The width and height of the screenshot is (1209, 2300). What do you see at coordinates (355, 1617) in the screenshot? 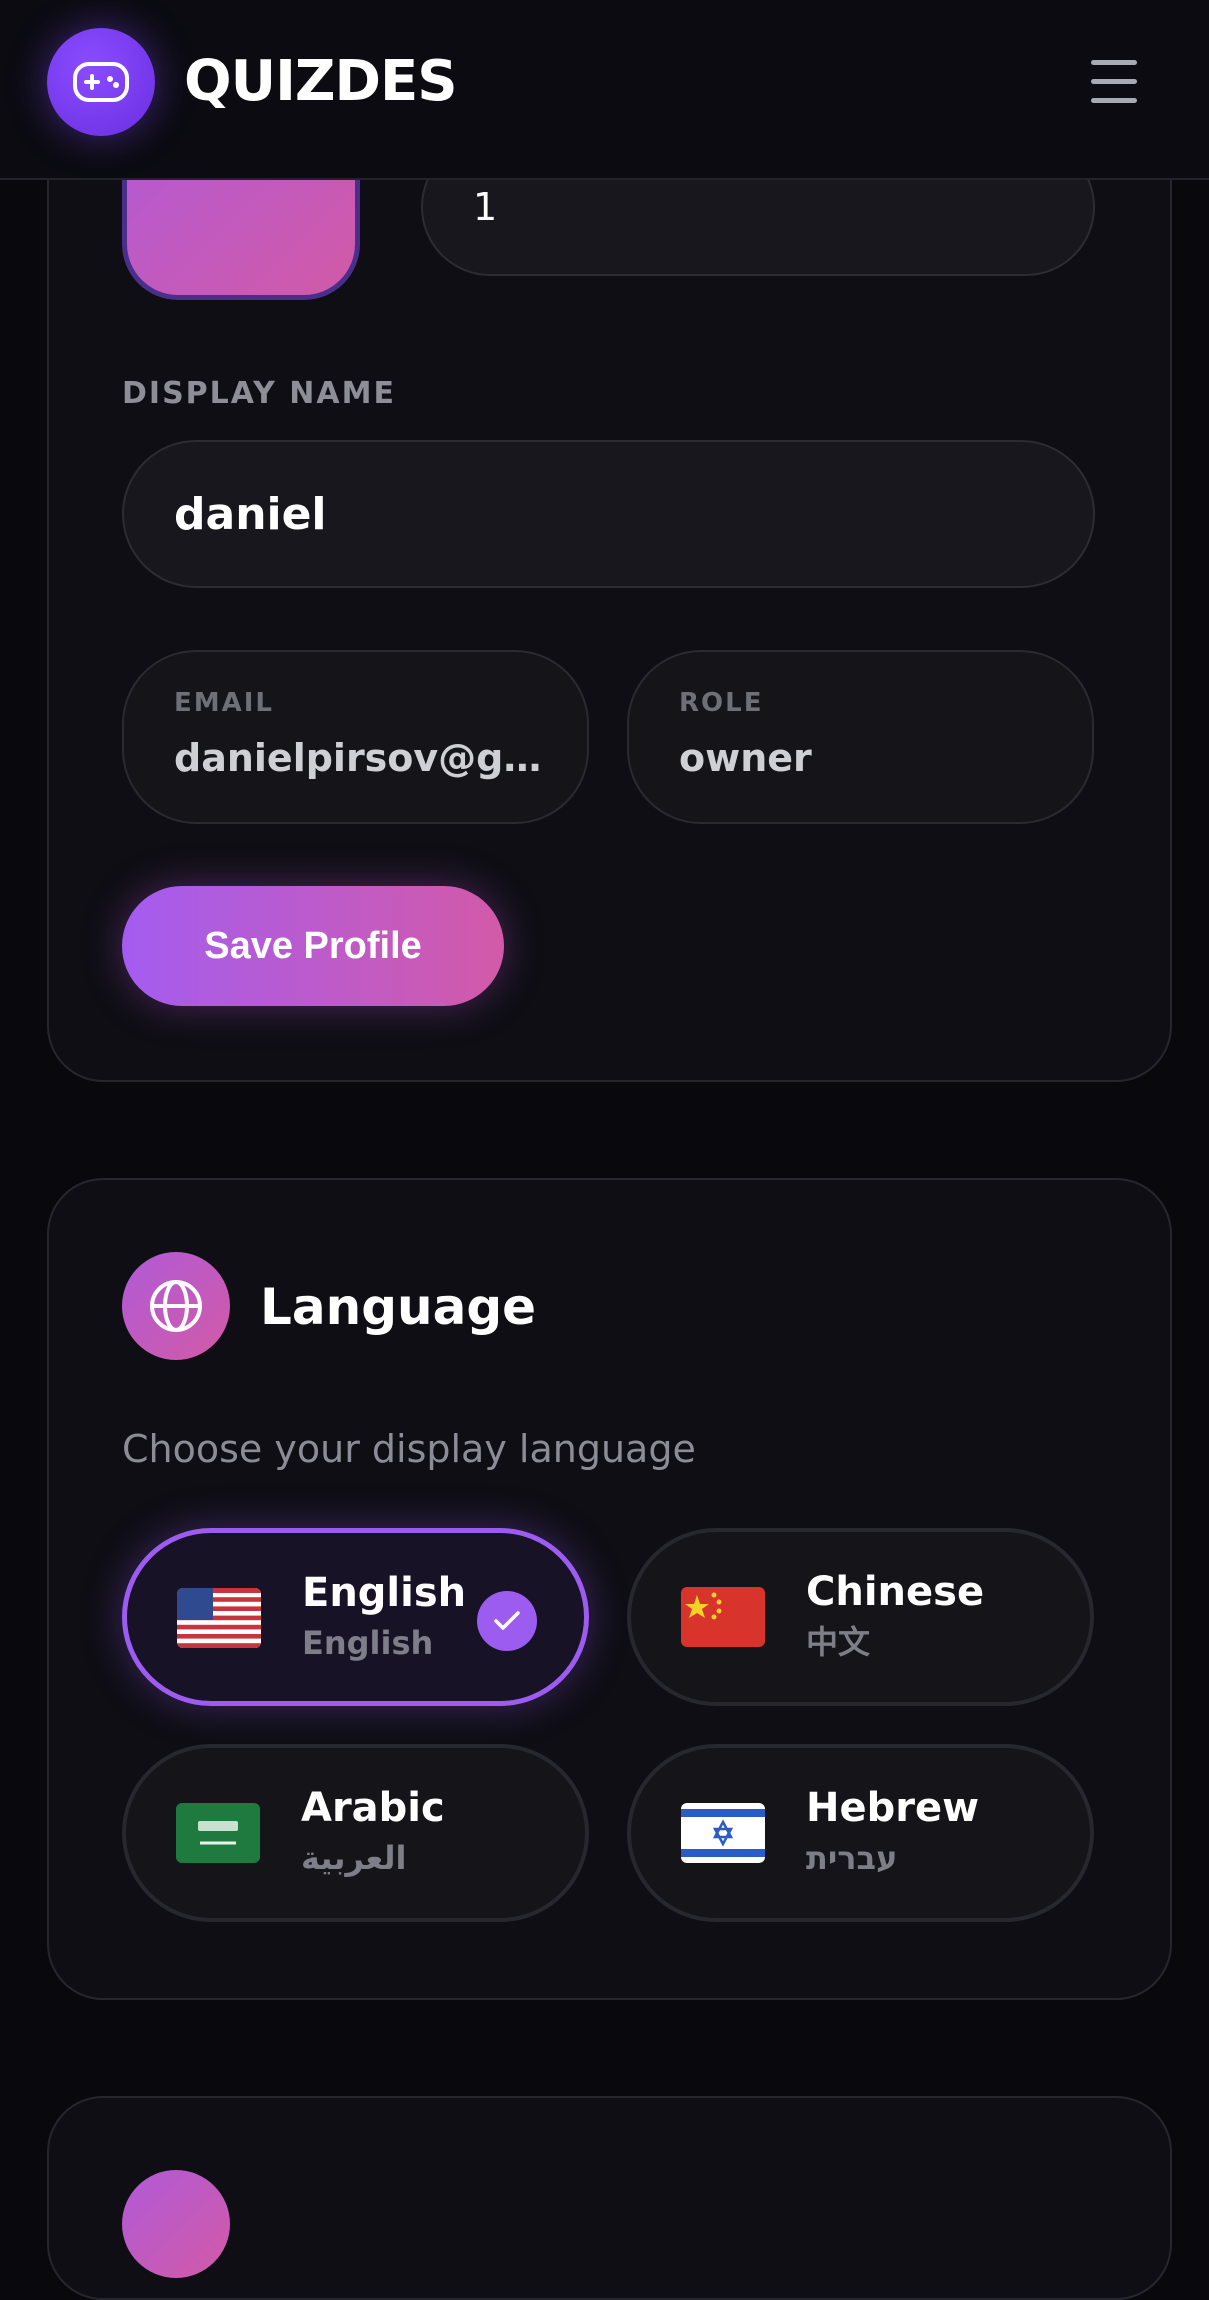
I see `language-option-english: English English` at bounding box center [355, 1617].